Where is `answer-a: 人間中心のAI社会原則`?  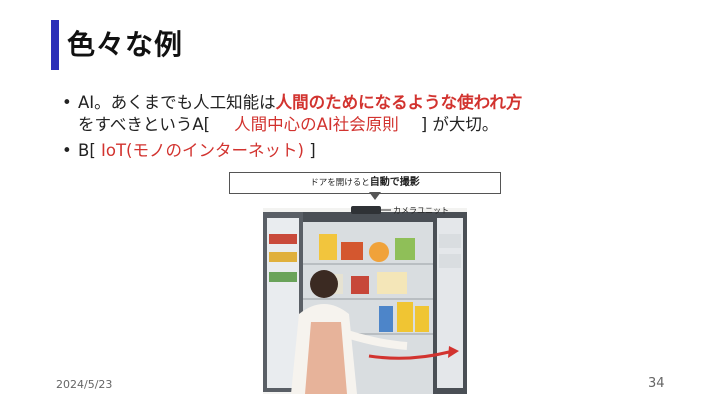
answer-a: 人間中心のAI社会原則 is located at coordinates (316, 124).